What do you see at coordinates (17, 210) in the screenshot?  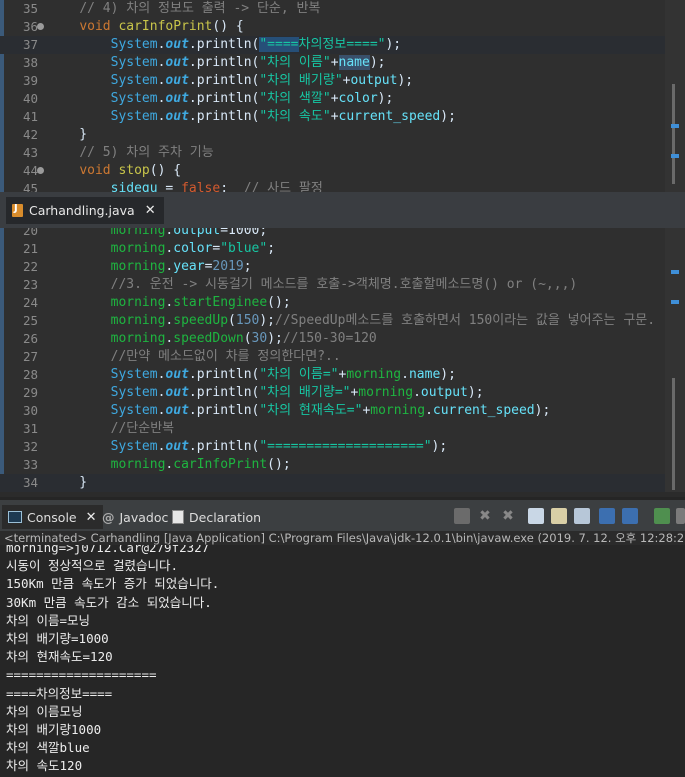 I see `java-file-icon` at bounding box center [17, 210].